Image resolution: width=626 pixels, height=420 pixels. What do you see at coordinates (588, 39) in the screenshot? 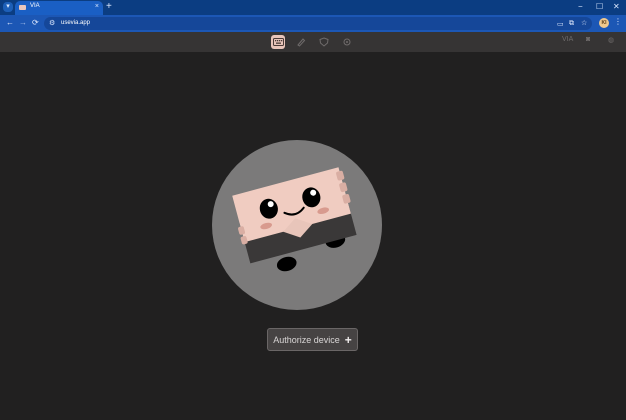
I see `discord-icon: ◙` at bounding box center [588, 39].